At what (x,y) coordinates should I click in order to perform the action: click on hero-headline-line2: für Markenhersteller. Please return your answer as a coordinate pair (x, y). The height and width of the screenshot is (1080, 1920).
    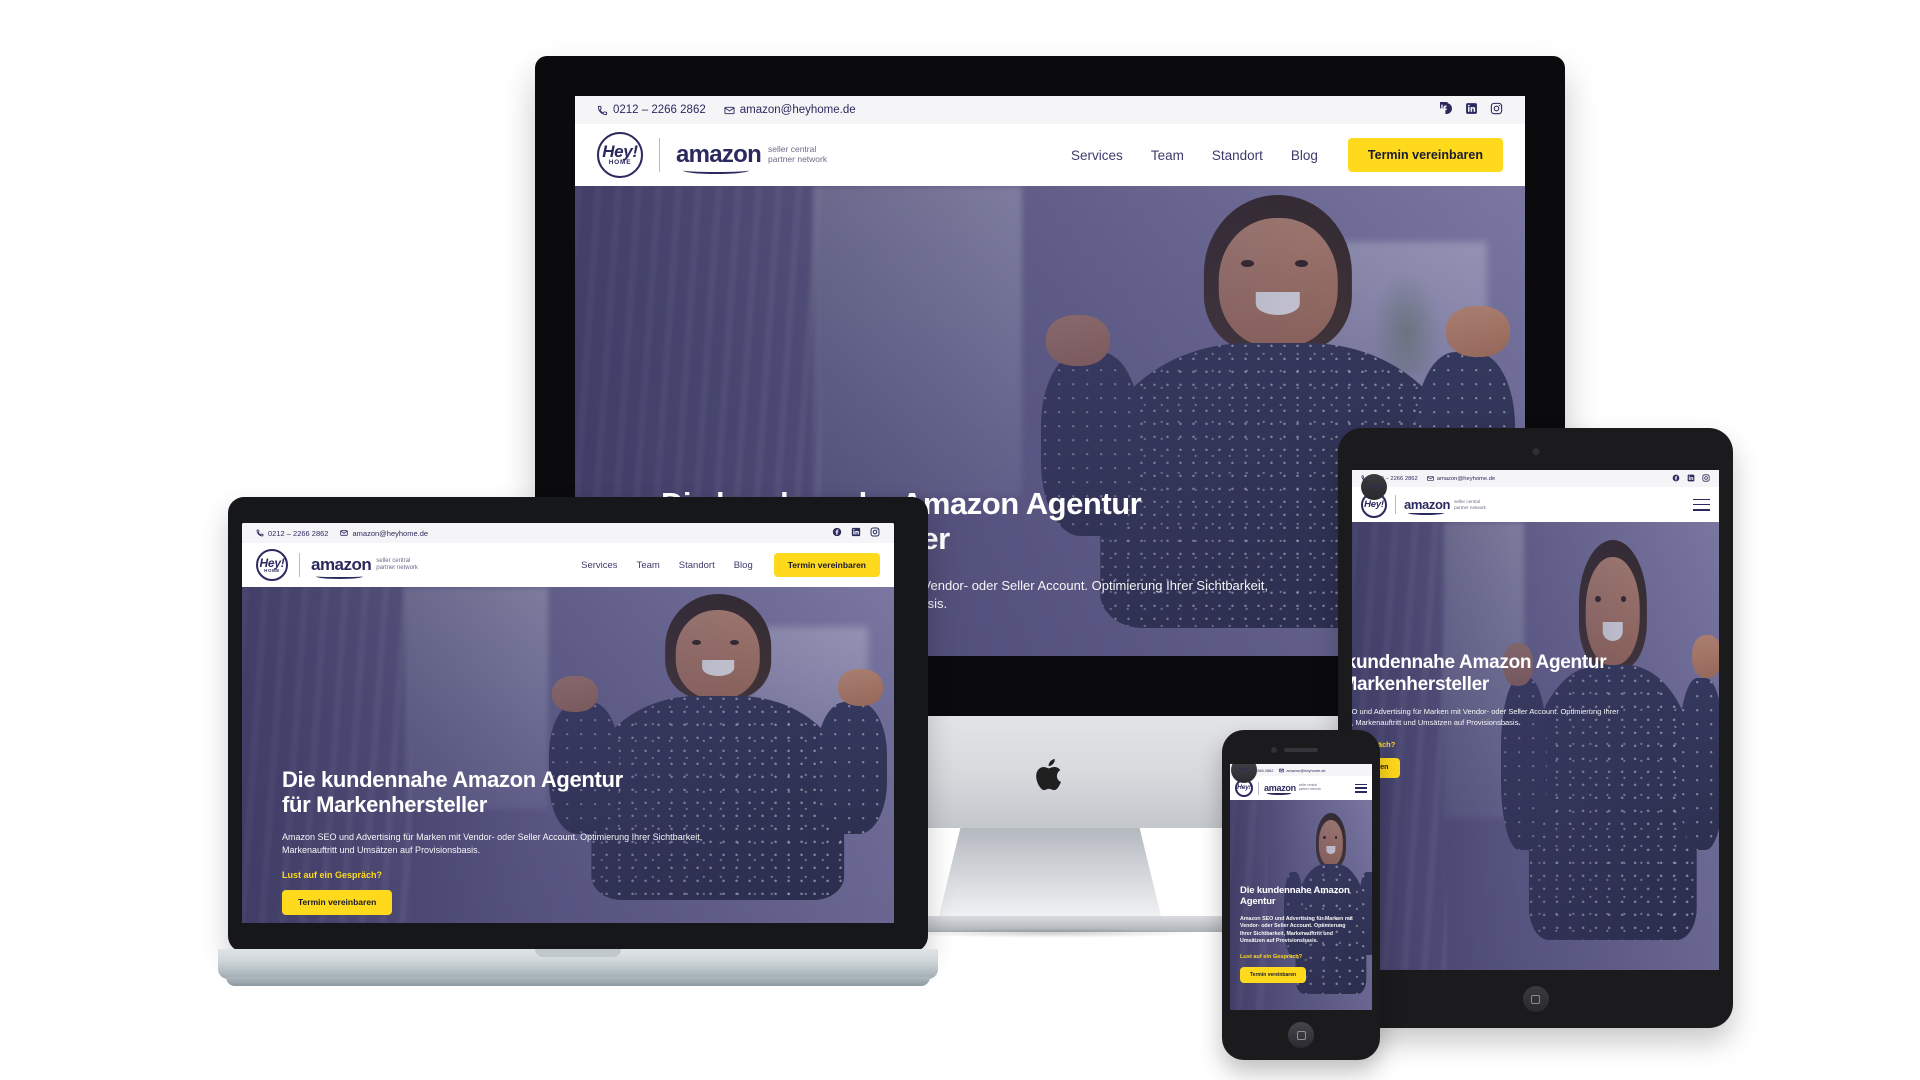
    Looking at the image, I should click on (384, 805).